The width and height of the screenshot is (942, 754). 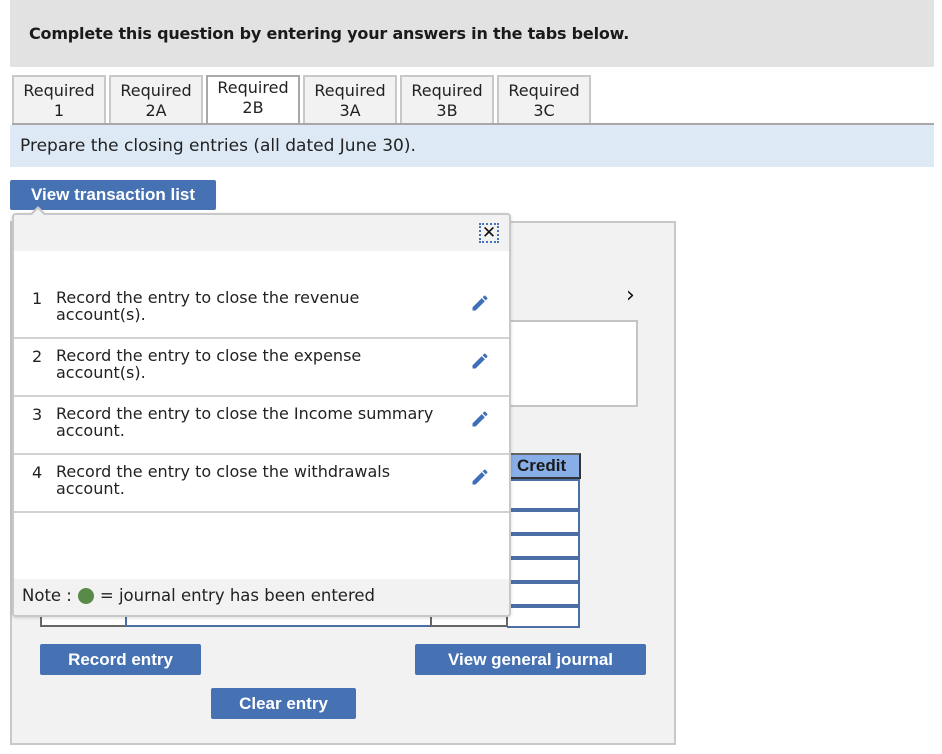 I want to click on view-general-journal-button: View general journal, so click(x=530, y=659).